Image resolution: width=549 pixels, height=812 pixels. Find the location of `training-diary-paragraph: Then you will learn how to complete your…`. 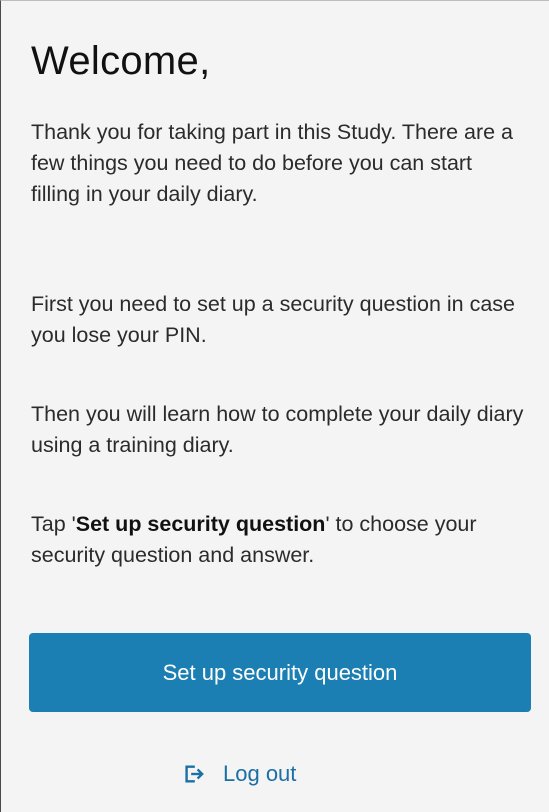

training-diary-paragraph: Then you will learn how to complete your… is located at coordinates (277, 429).